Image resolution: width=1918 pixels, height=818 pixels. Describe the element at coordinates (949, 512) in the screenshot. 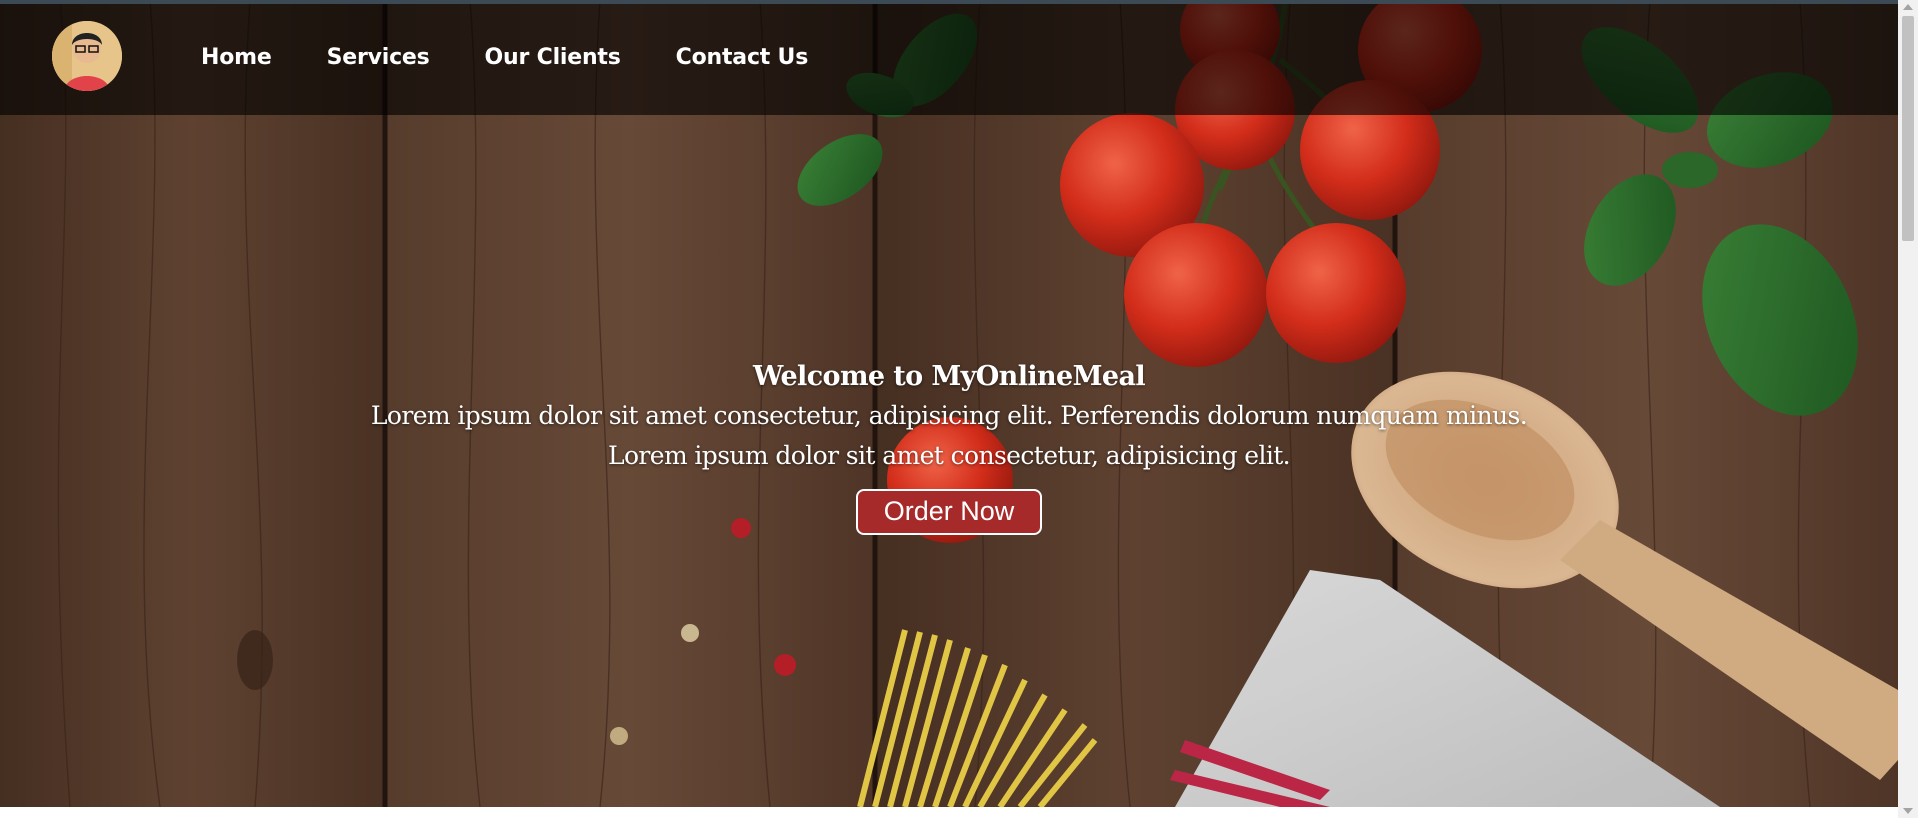

I see `order-now-button: Order Now` at that location.